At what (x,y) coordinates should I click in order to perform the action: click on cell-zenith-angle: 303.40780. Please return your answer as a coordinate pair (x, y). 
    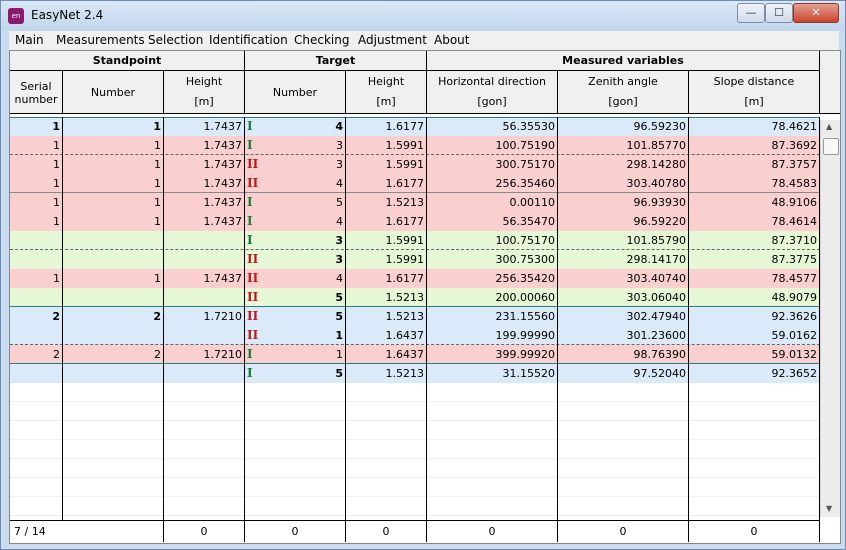
    Looking at the image, I should click on (656, 183).